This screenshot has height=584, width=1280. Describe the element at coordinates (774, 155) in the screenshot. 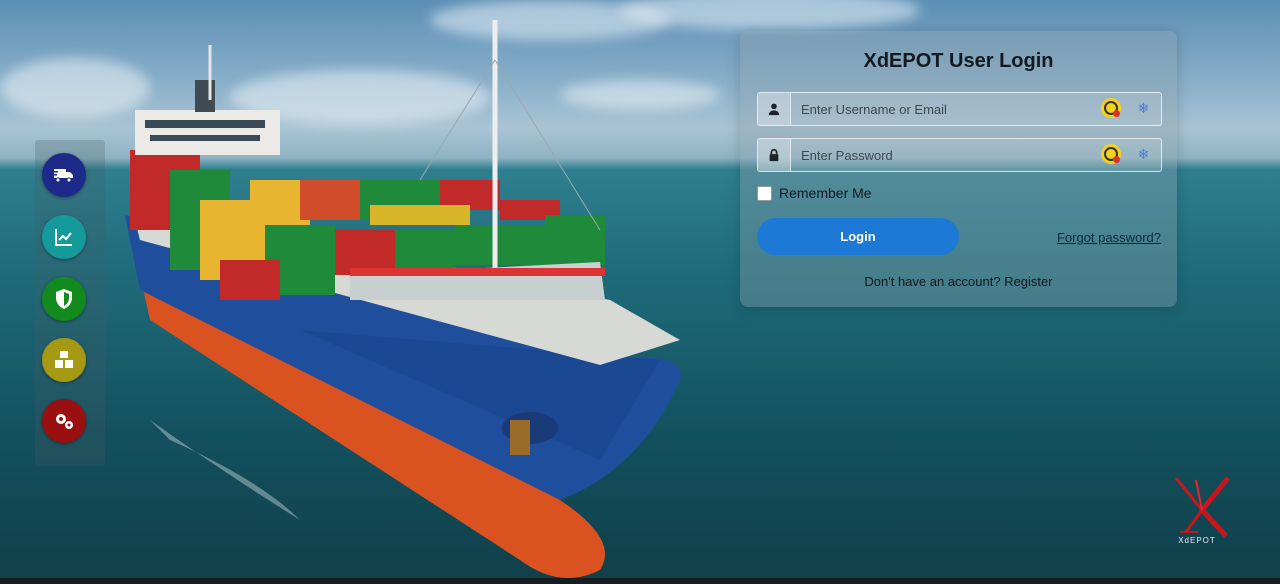

I see `lock-icon` at that location.